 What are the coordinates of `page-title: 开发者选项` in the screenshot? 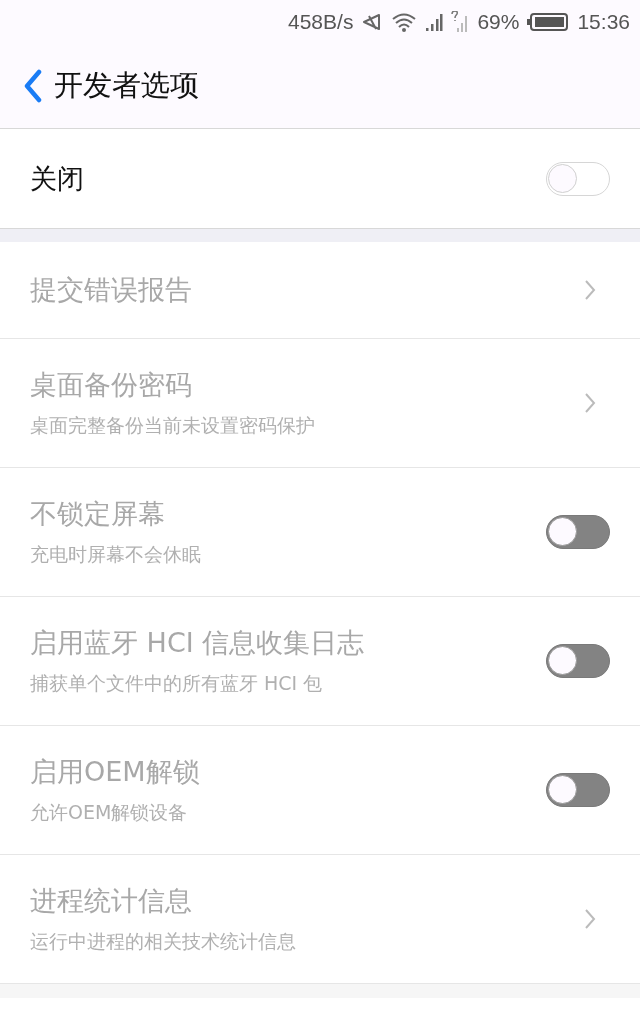 It's located at (126, 85).